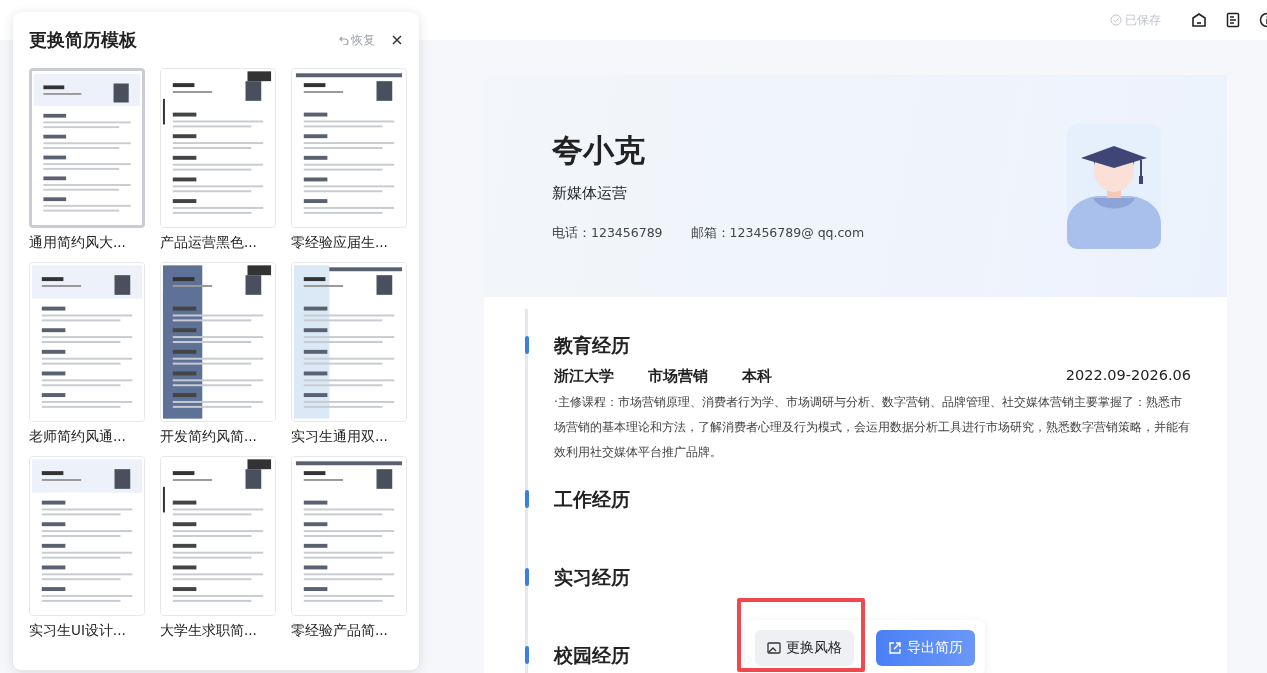 The height and width of the screenshot is (673, 1267). Describe the element at coordinates (592, 577) in the screenshot. I see `section-title: 实习经历` at that location.